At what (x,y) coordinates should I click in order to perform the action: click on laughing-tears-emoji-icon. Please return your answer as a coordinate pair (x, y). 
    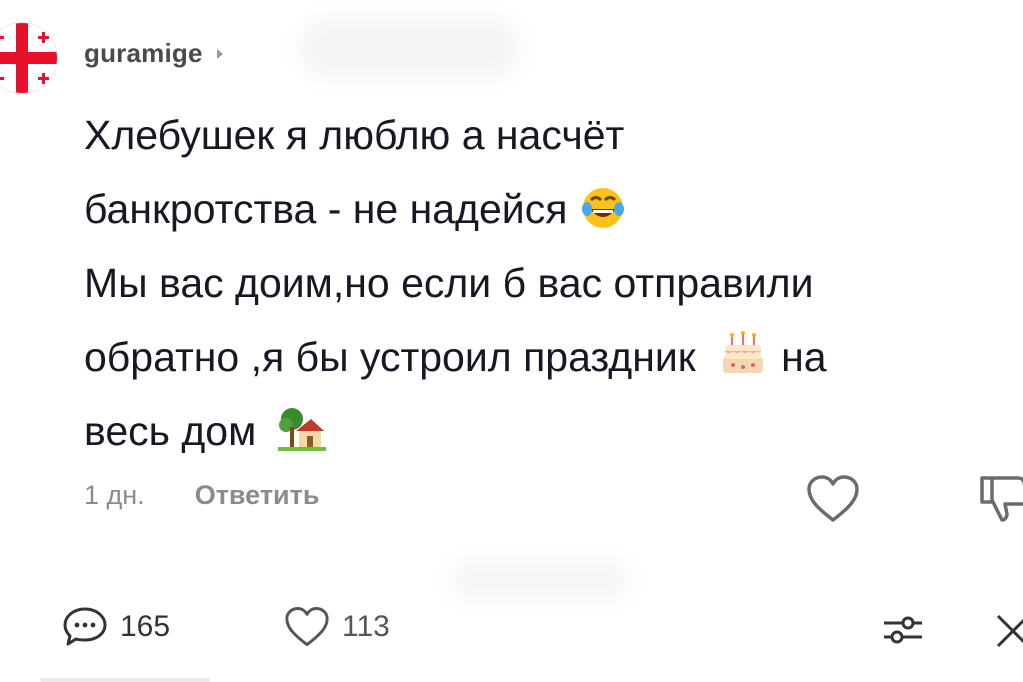
    Looking at the image, I should click on (602, 208).